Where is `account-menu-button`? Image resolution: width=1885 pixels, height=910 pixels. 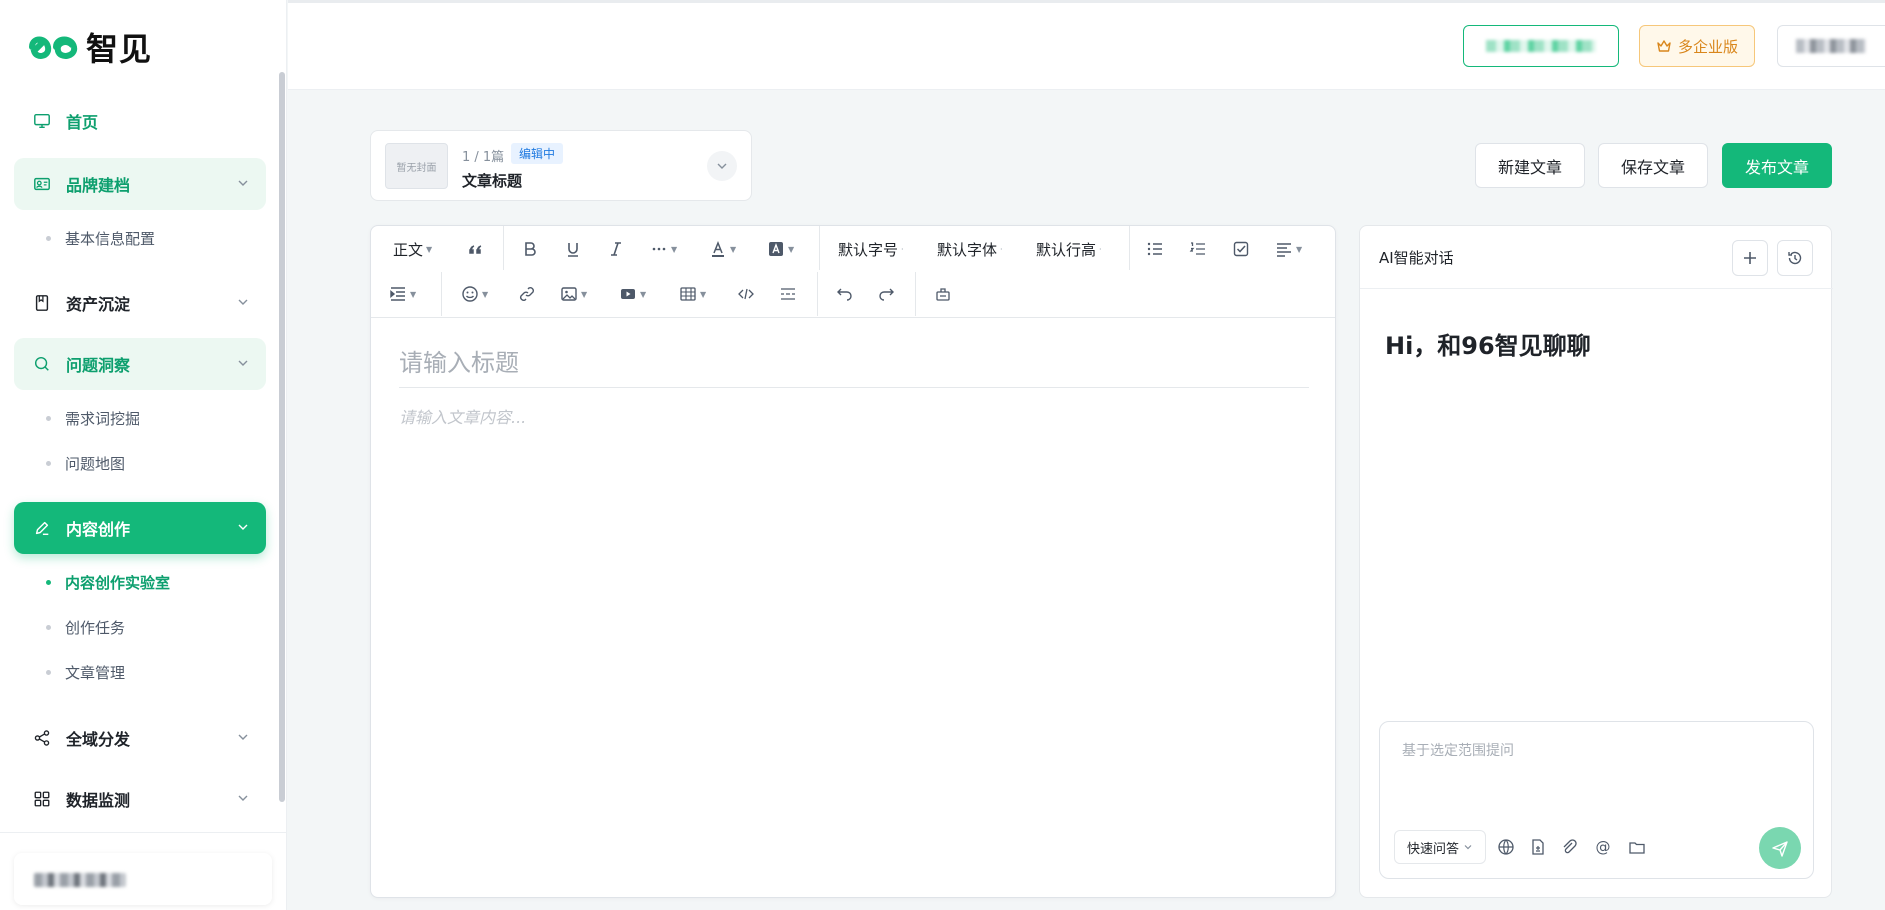 account-menu-button is located at coordinates (1831, 46).